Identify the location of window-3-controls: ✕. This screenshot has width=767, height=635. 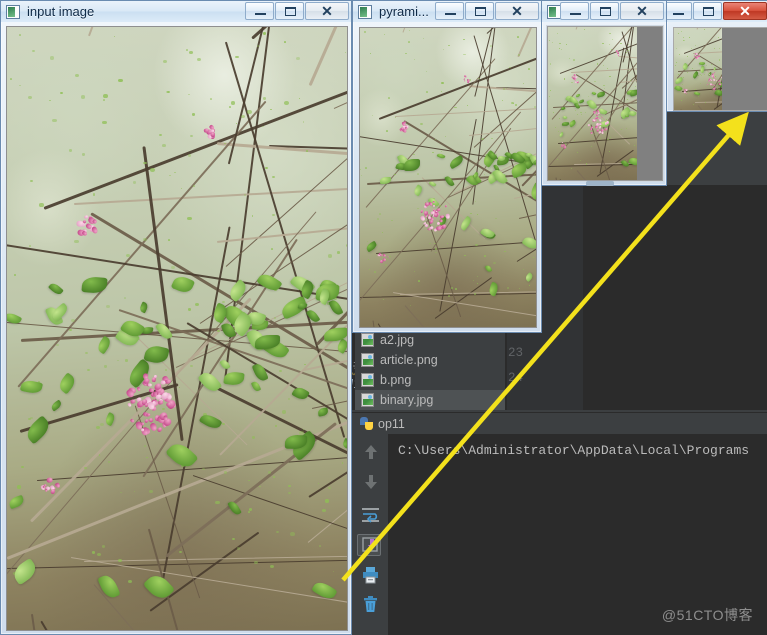
(612, 11).